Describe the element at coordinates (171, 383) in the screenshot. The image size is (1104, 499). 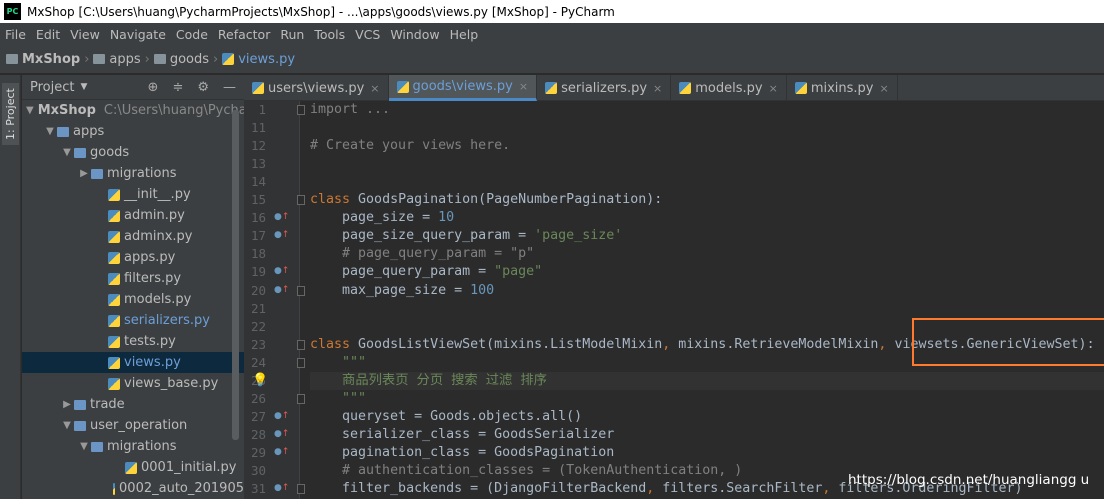
I see `tree-item-label: views_base.py` at that location.